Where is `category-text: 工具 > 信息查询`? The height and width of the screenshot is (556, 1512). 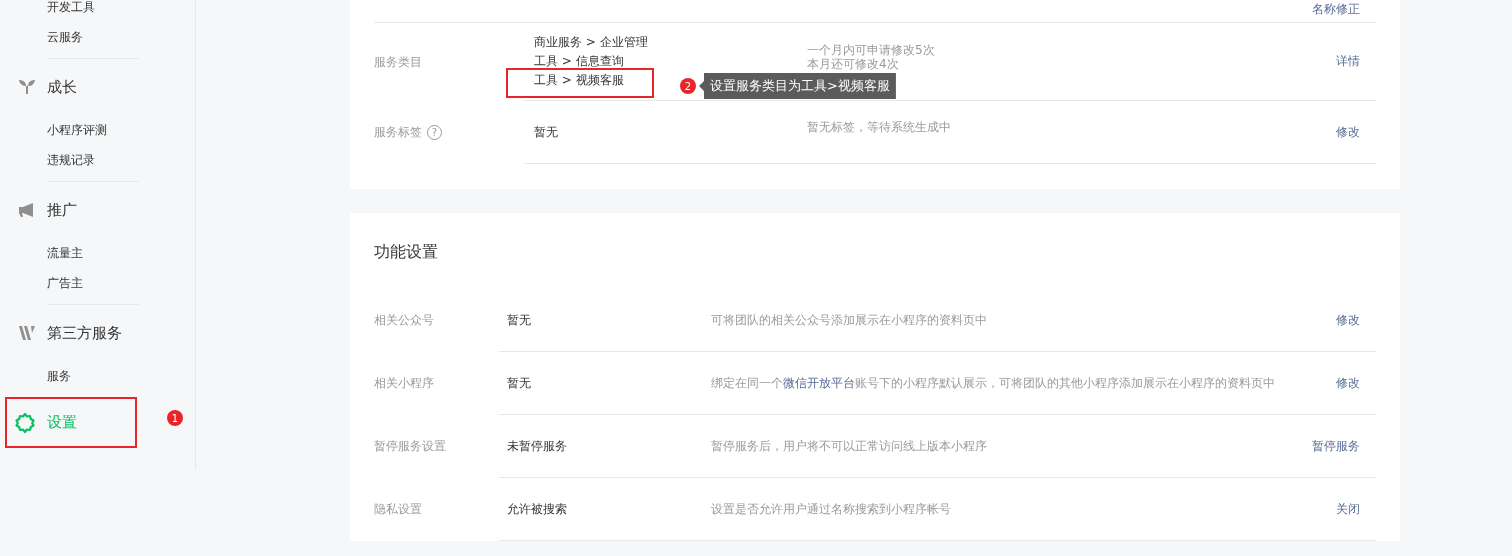 category-text: 工具 > 信息查询 is located at coordinates (579, 61).